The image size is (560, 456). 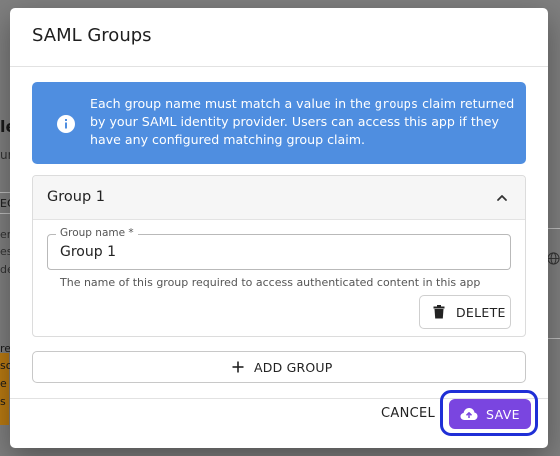 I want to click on group-name-field: Group name *, so click(x=279, y=248).